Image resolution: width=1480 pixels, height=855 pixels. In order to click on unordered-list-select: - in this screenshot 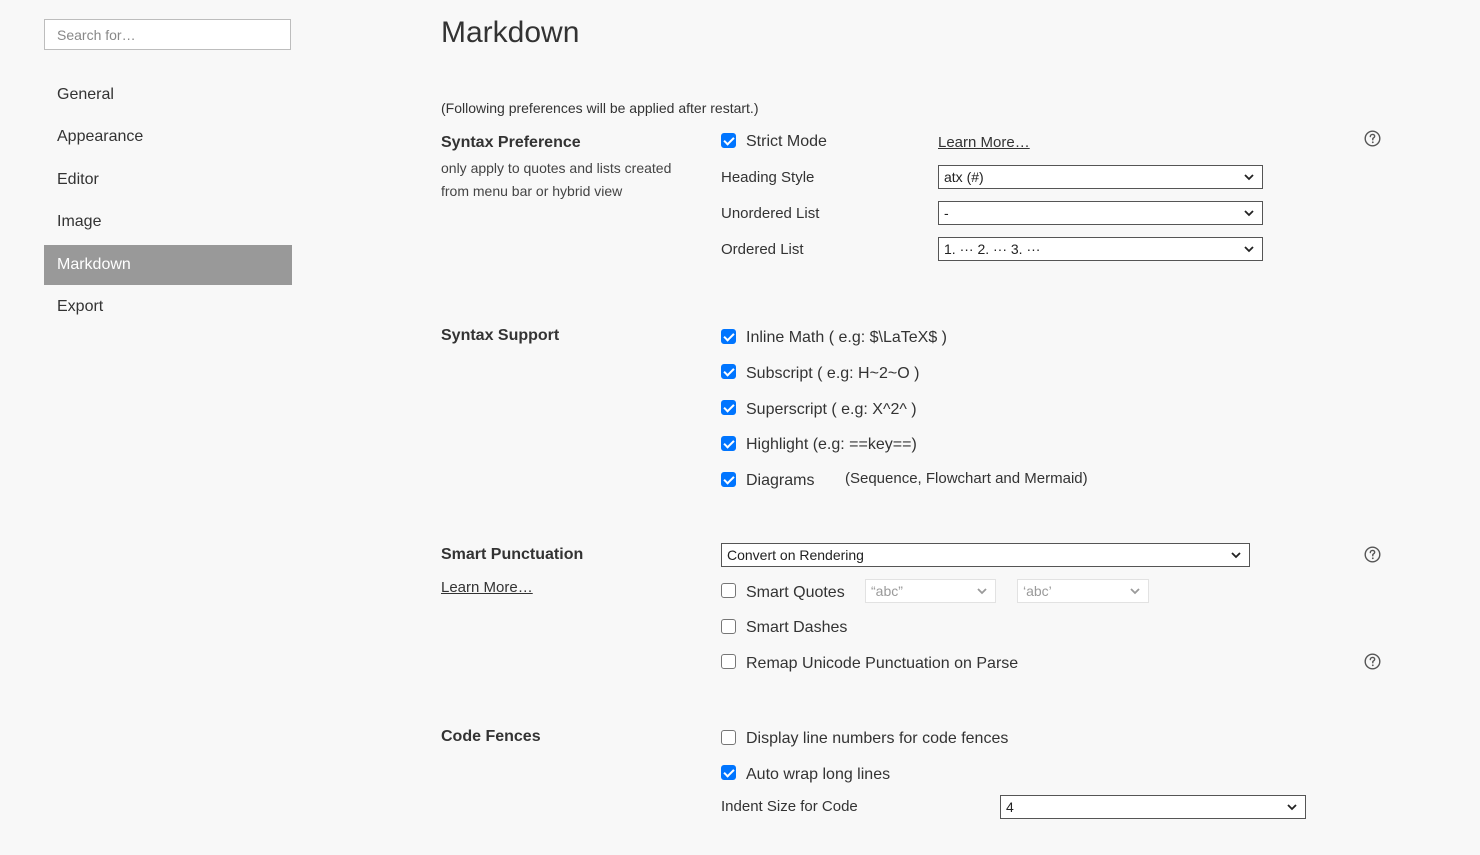, I will do `click(1100, 213)`.